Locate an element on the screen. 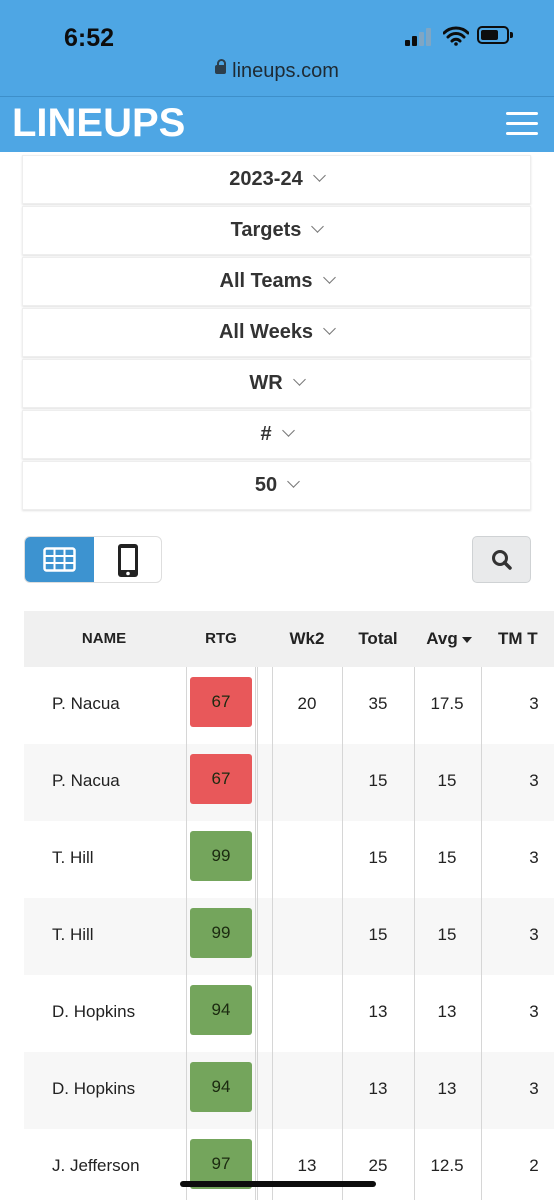  status-bar: 6:52 lineups.com is located at coordinates (277, 48).